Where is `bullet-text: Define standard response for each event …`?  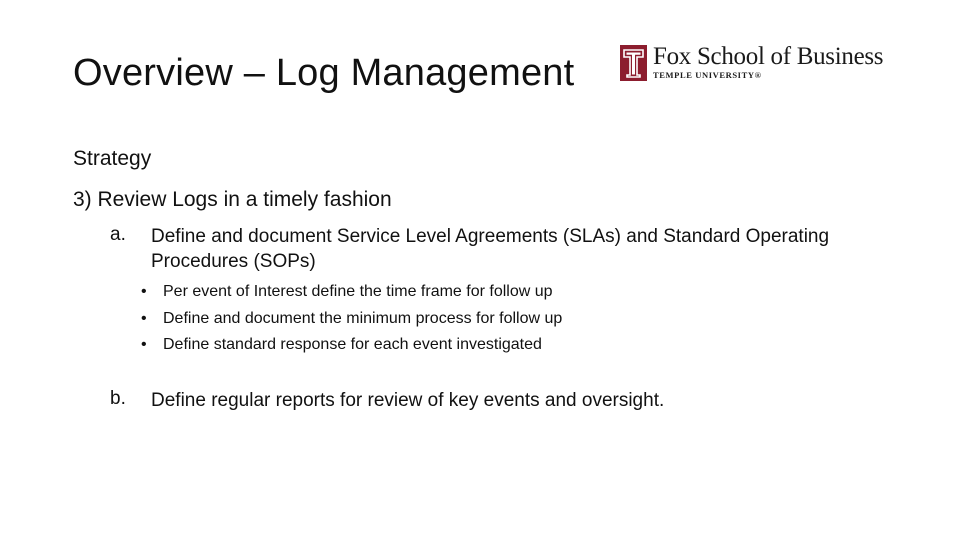 bullet-text: Define standard response for each event … is located at coordinates (352, 344).